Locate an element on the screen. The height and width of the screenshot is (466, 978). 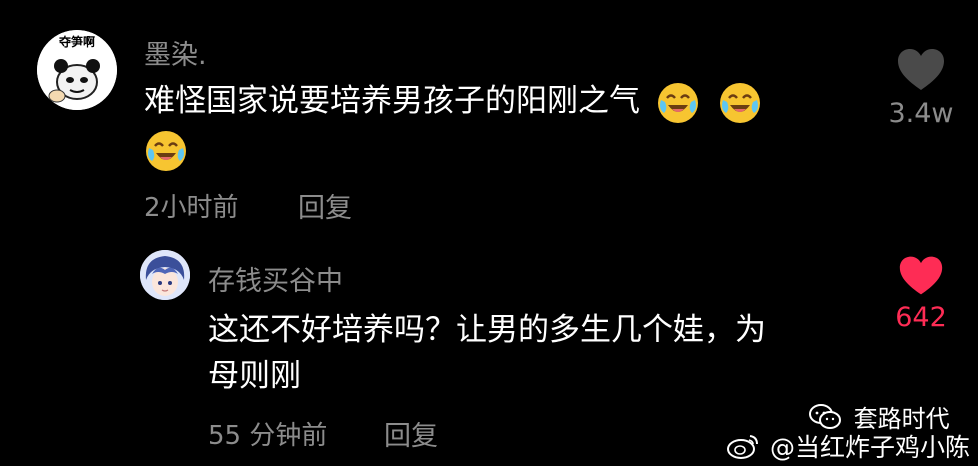
heart-filled-icon is located at coordinates (921, 275).